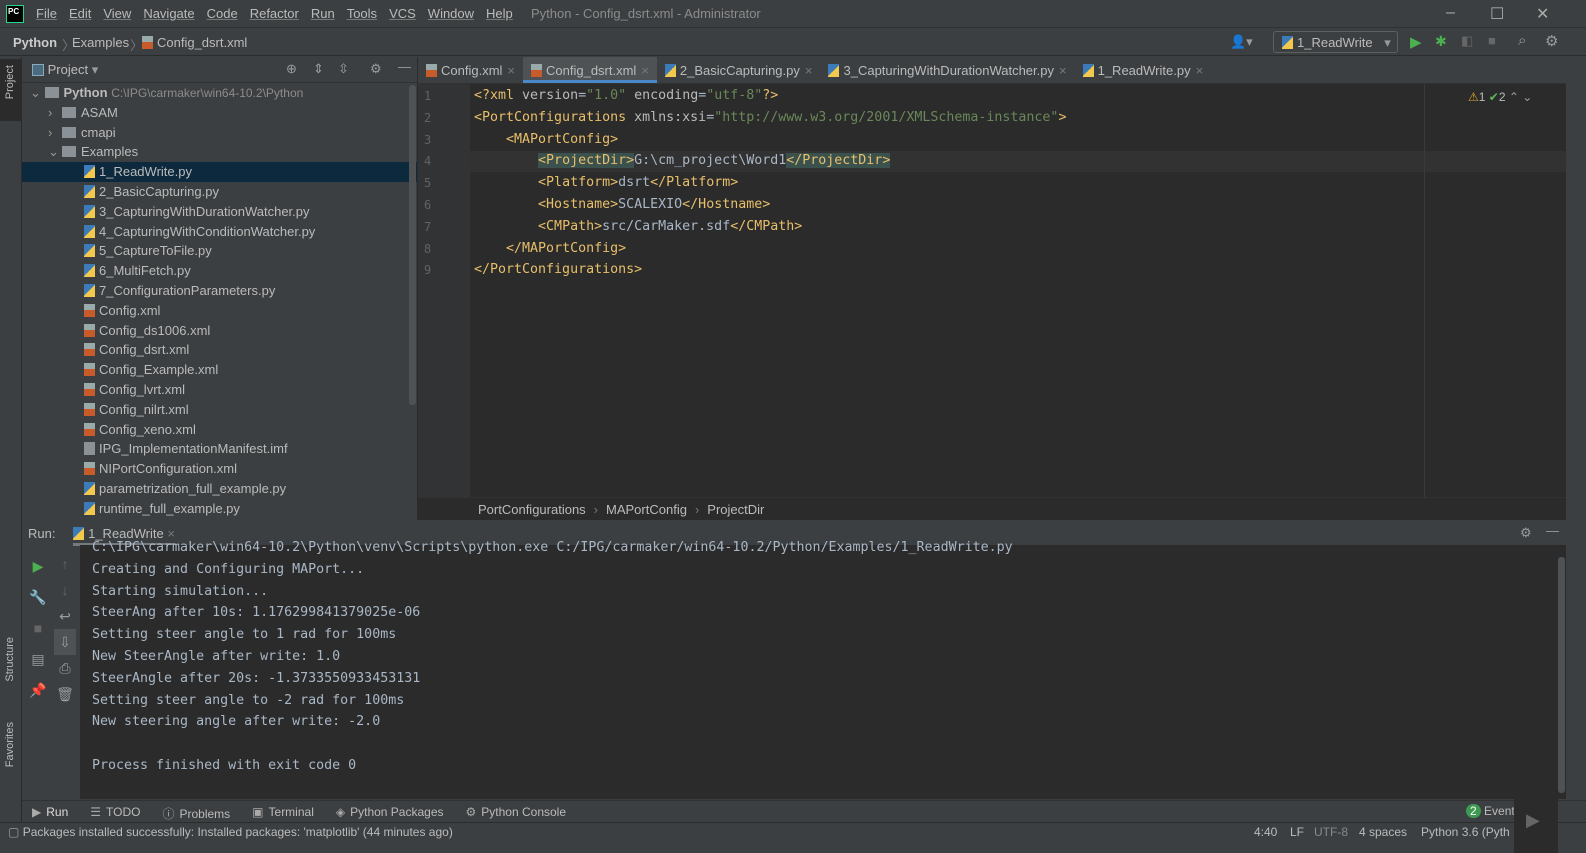  I want to click on tree-item: 1_ReadWrite.py, so click(219, 172).